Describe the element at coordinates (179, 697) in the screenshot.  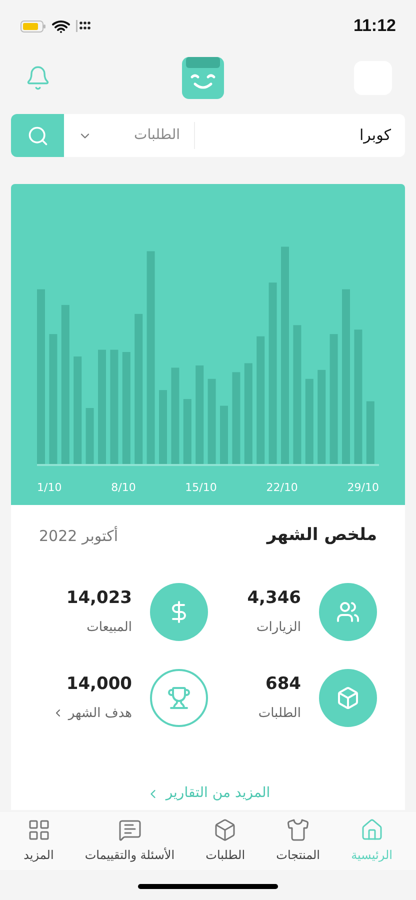
I see `trophy-icon` at that location.